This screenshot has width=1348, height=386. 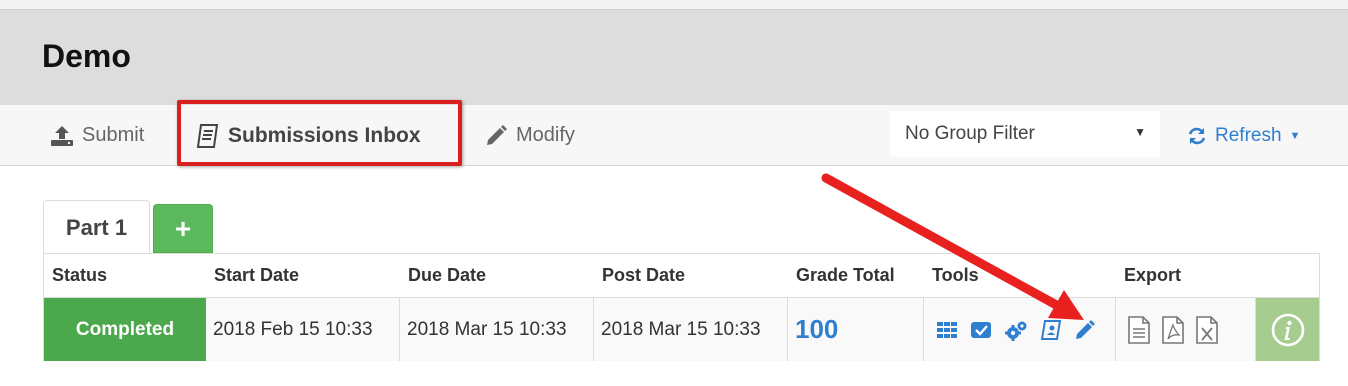 I want to click on refresh-label: Refresh, so click(x=1248, y=135).